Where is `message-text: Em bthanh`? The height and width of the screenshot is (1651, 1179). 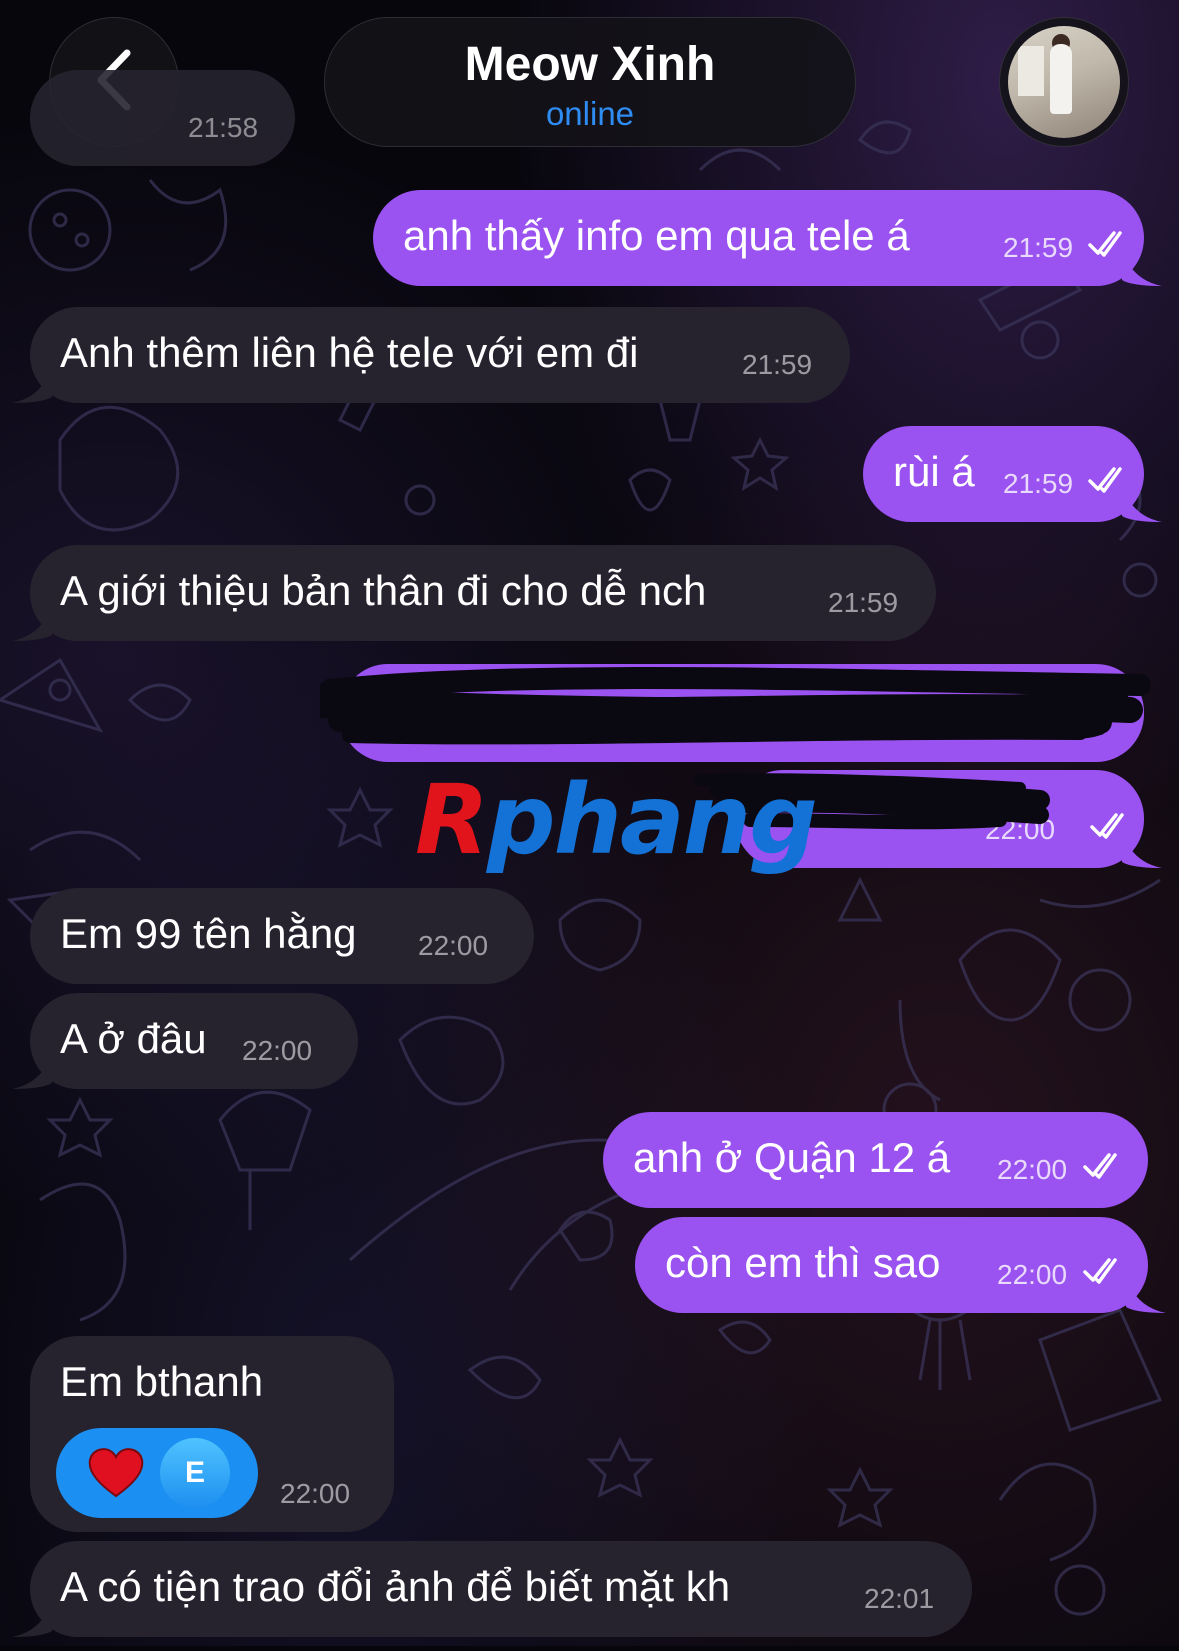 message-text: Em bthanh is located at coordinates (162, 1381).